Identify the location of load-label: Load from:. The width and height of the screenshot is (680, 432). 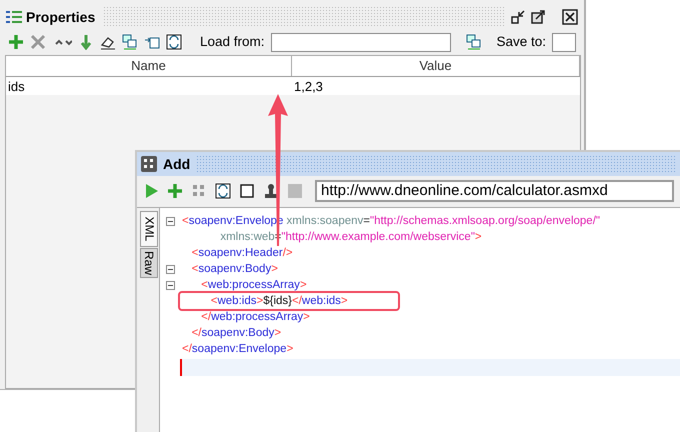
(232, 41).